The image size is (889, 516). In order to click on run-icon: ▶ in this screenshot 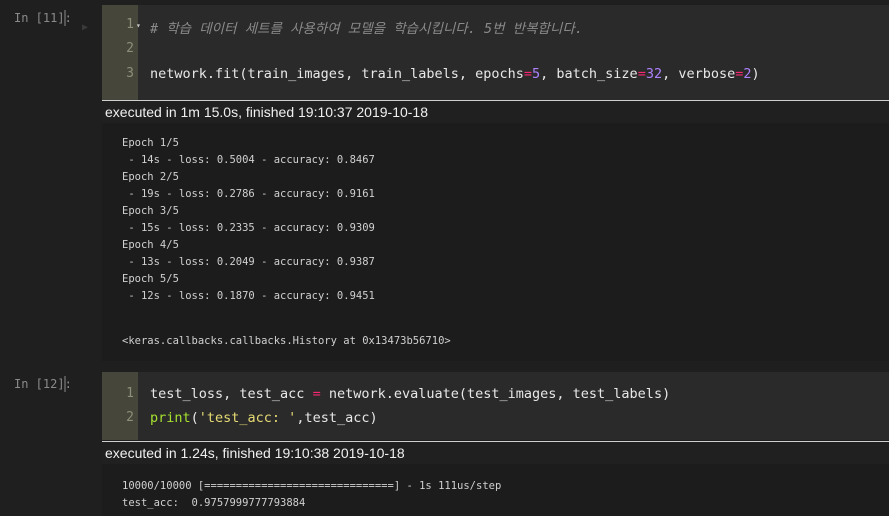, I will do `click(85, 27)`.